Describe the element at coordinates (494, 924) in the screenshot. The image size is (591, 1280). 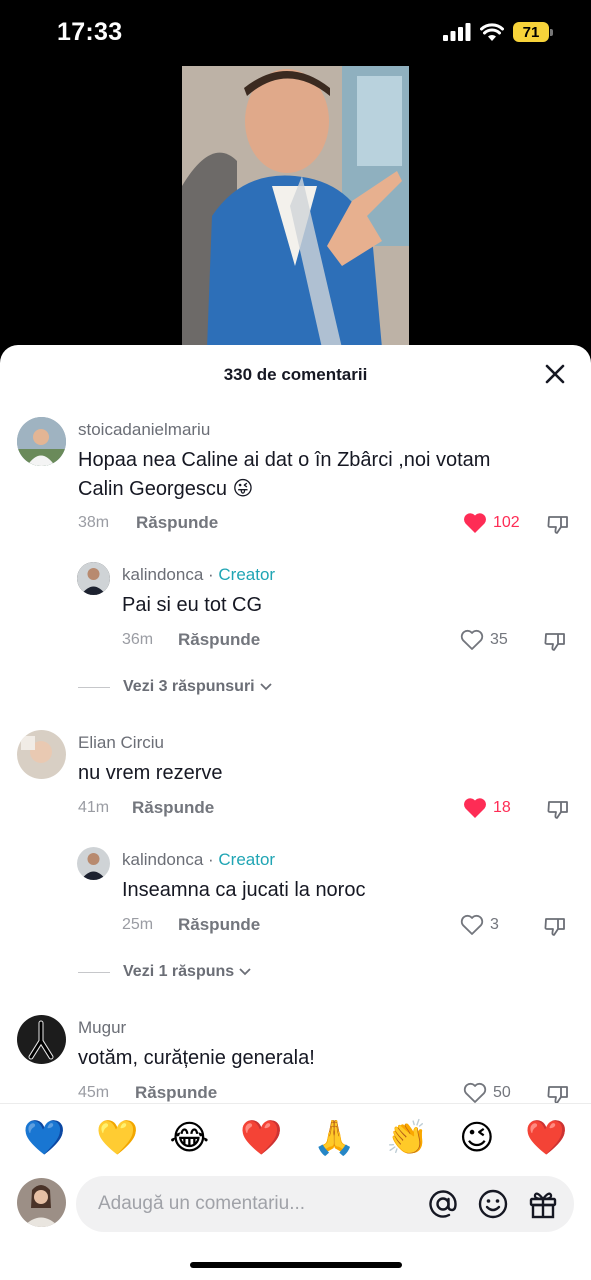
I see `like-count: 3` at that location.